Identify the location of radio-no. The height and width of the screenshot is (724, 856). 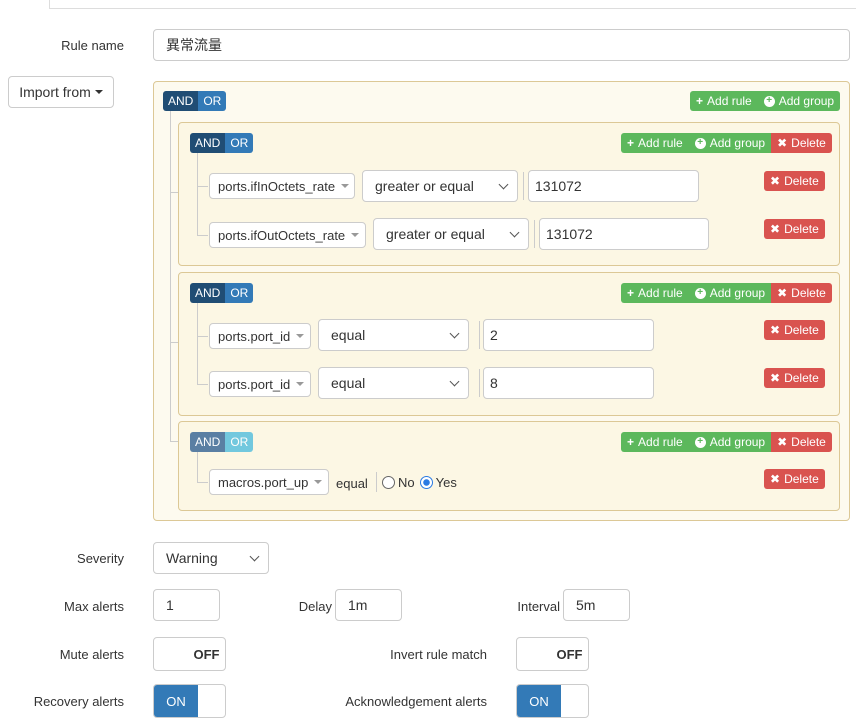
(388, 482).